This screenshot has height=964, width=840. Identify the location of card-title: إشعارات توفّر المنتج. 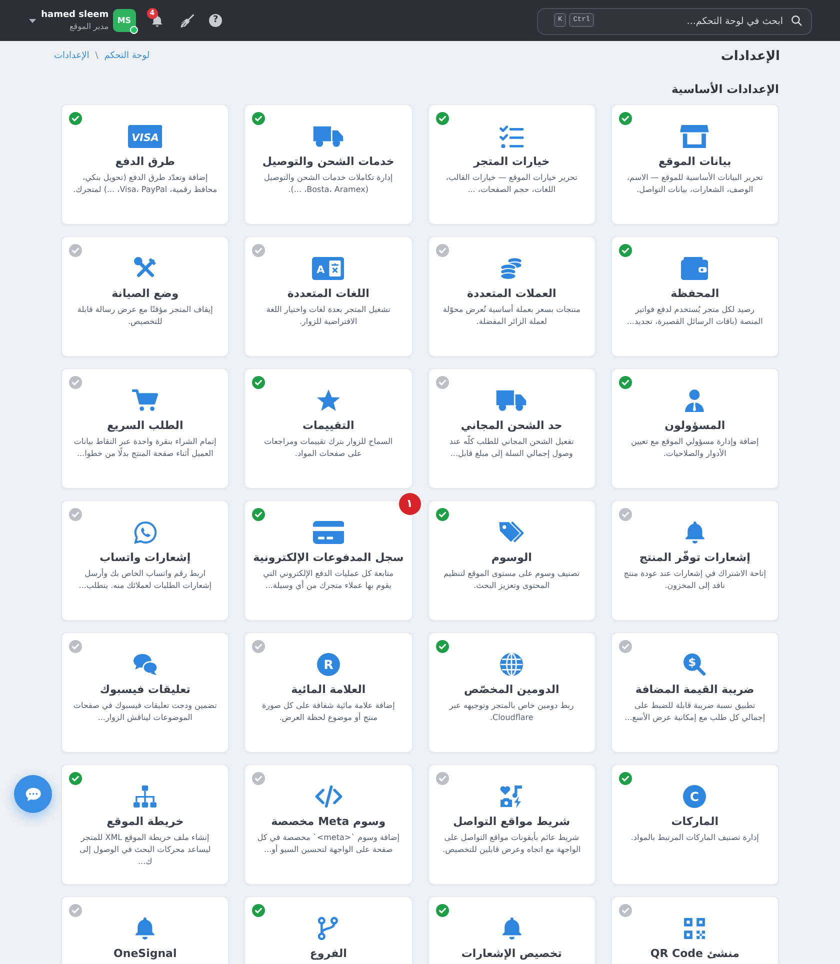
(694, 557).